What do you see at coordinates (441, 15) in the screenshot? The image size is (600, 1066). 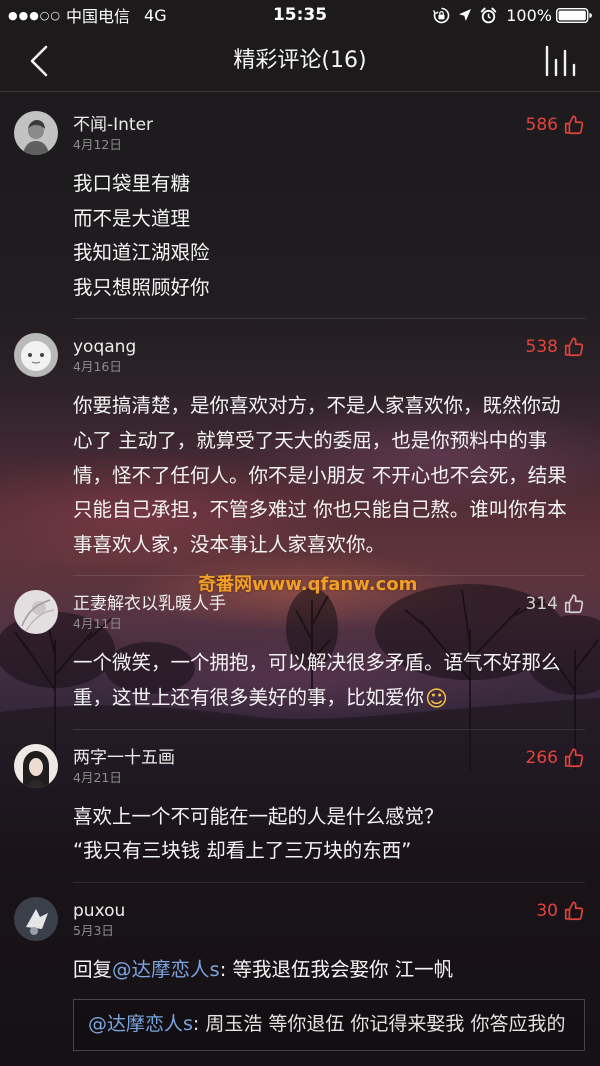 I see `orientation-lock-icon` at bounding box center [441, 15].